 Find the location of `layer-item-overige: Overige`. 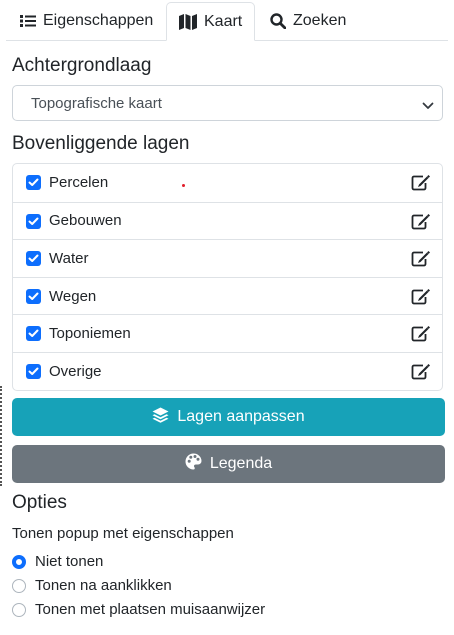

layer-item-overige: Overige is located at coordinates (227, 370).